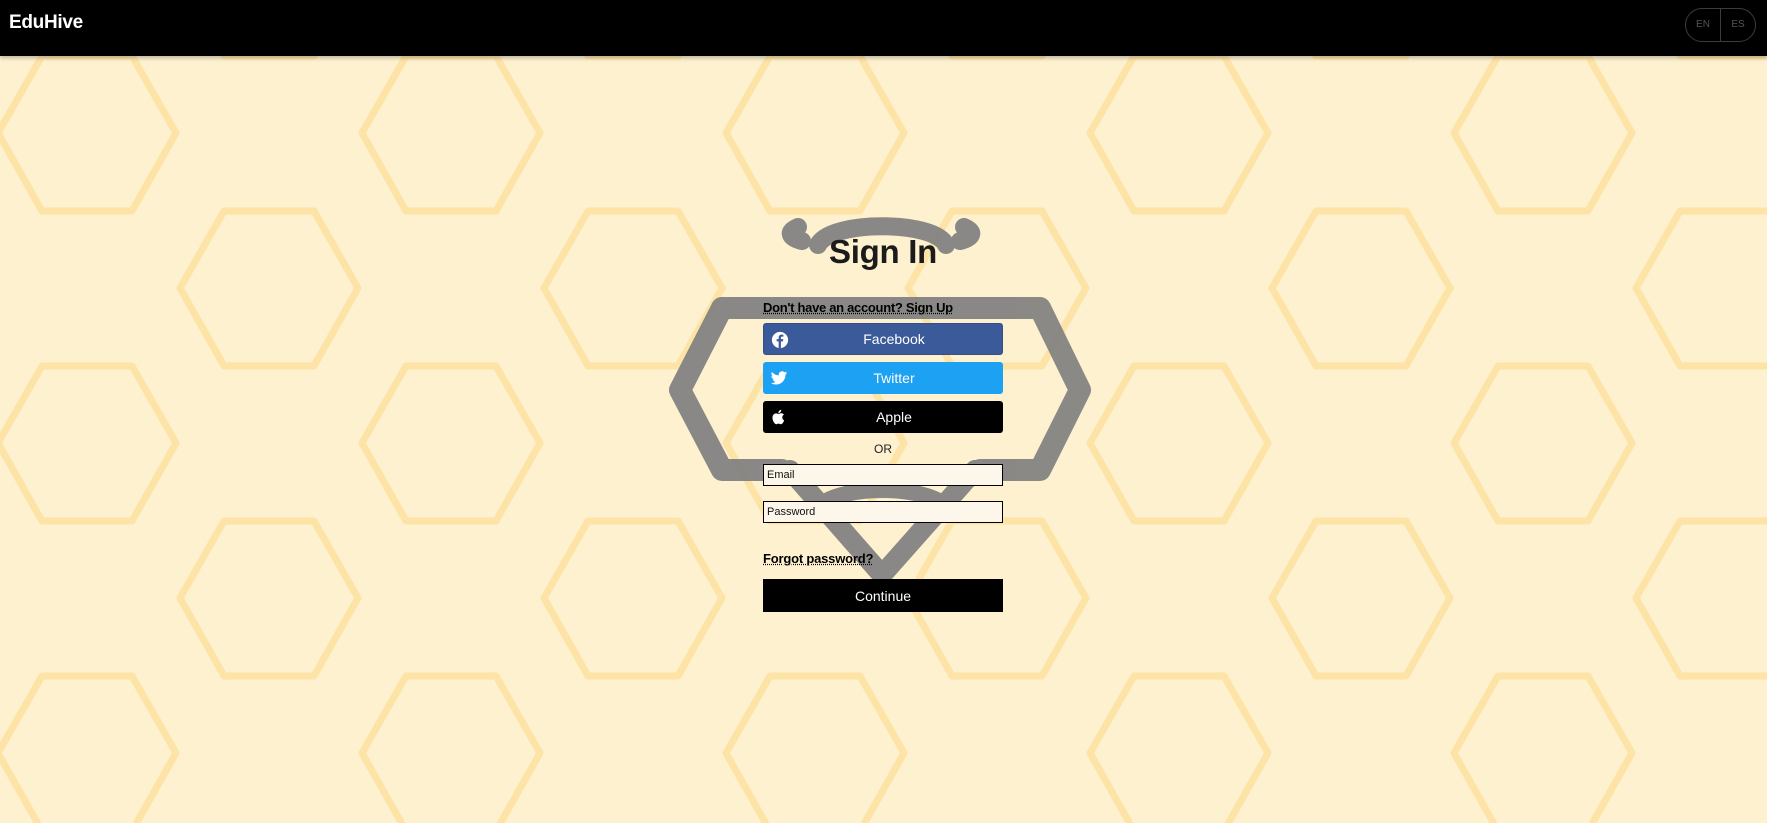 This screenshot has height=823, width=1767. What do you see at coordinates (883, 307) in the screenshot?
I see `signup-link: Don't have an account? Sign Up` at bounding box center [883, 307].